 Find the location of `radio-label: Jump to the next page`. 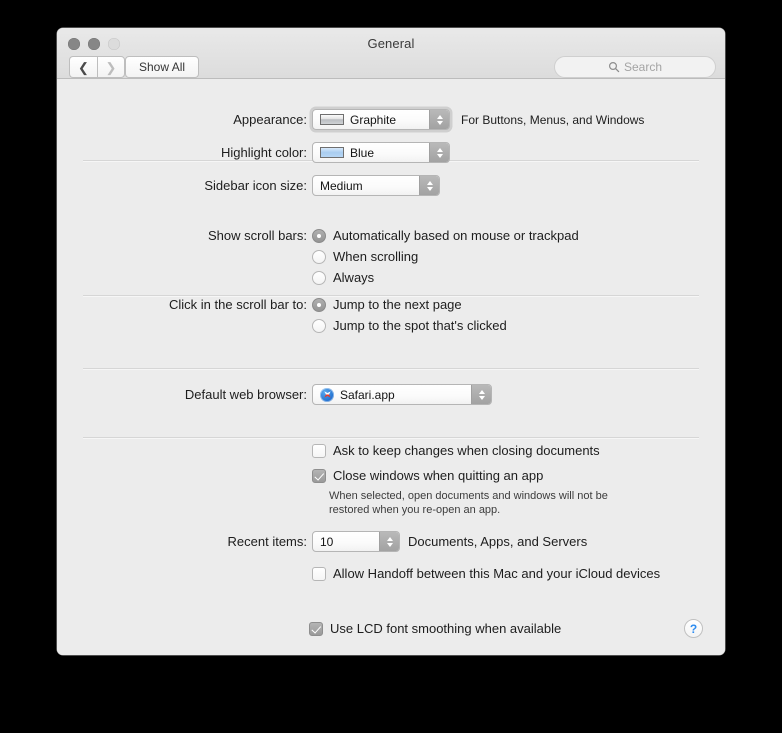

radio-label: Jump to the next page is located at coordinates (397, 304).